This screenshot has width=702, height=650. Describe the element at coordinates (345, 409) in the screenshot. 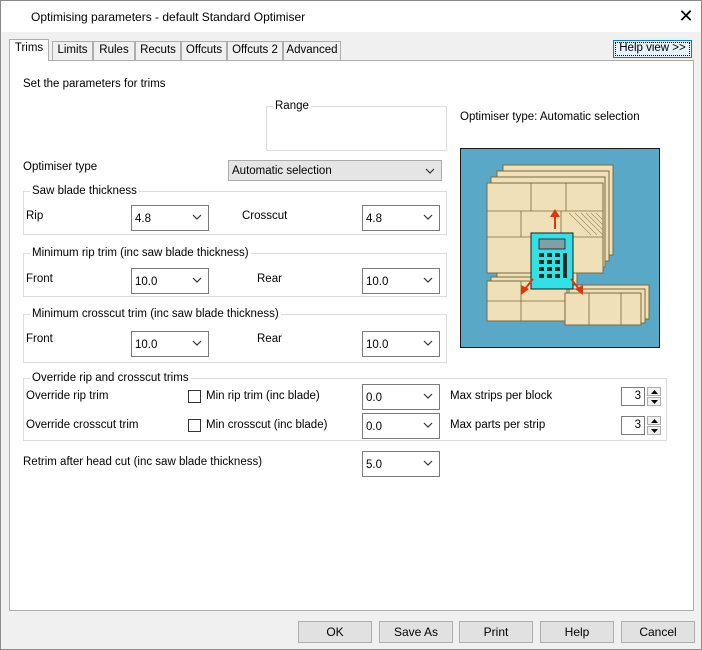

I see `override-group` at that location.